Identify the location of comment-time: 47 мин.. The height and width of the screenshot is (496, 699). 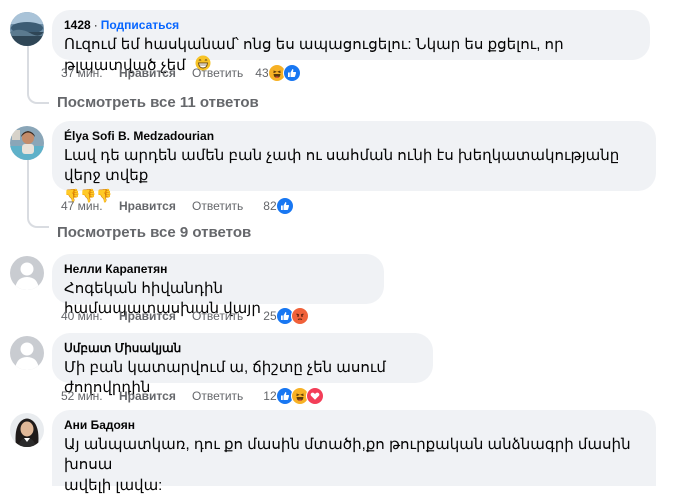
(90, 206).